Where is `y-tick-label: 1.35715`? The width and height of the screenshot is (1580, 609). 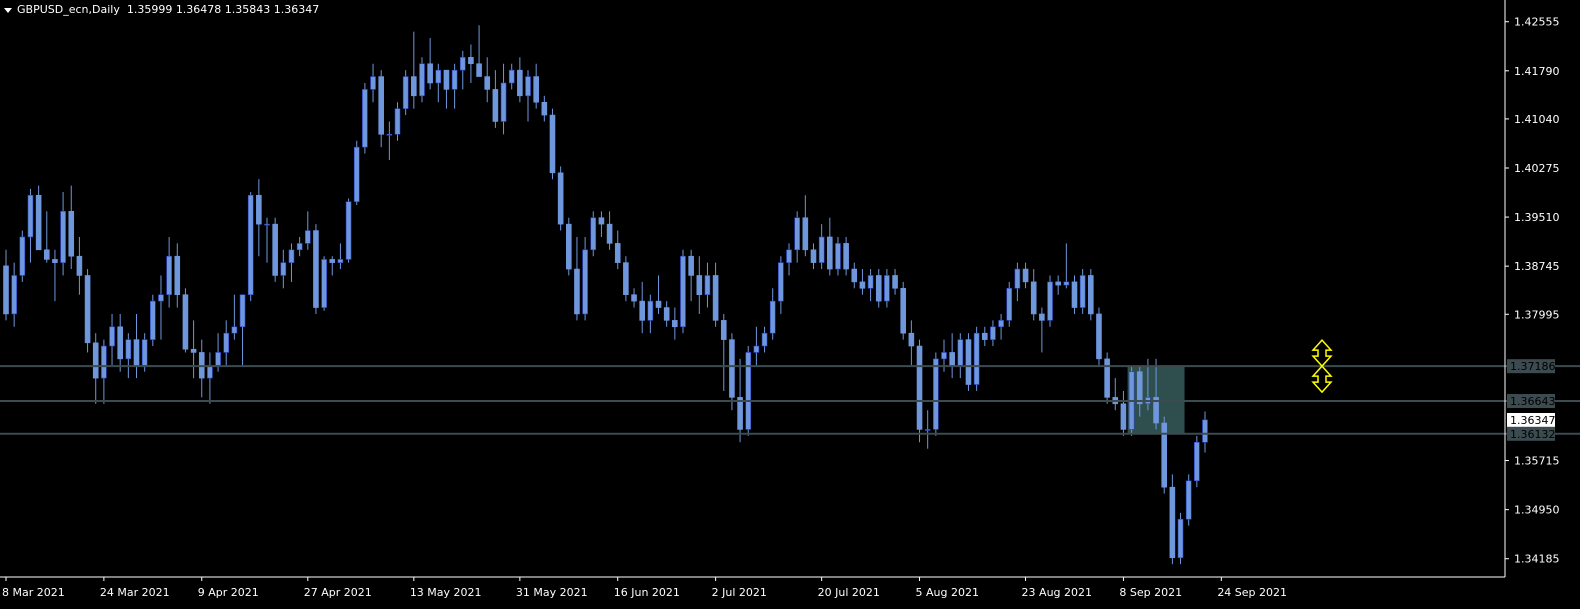 y-tick-label: 1.35715 is located at coordinates (1537, 461).